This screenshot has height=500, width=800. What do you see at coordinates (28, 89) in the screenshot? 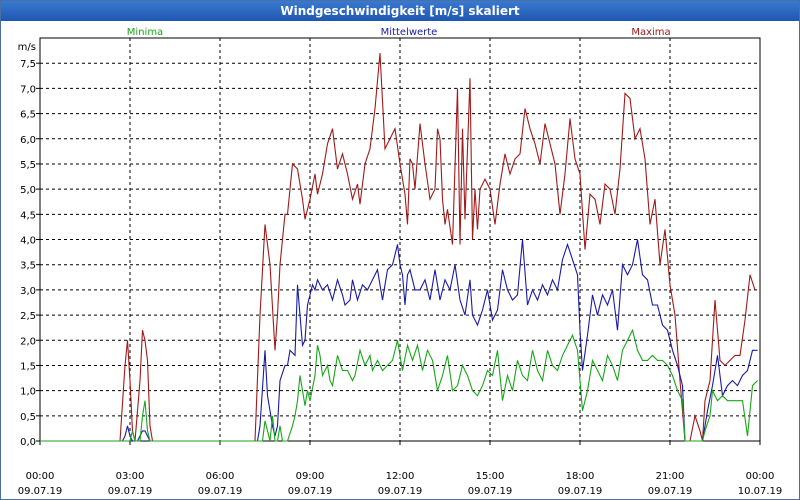
I see `y-tick-label: 7,0` at bounding box center [28, 89].